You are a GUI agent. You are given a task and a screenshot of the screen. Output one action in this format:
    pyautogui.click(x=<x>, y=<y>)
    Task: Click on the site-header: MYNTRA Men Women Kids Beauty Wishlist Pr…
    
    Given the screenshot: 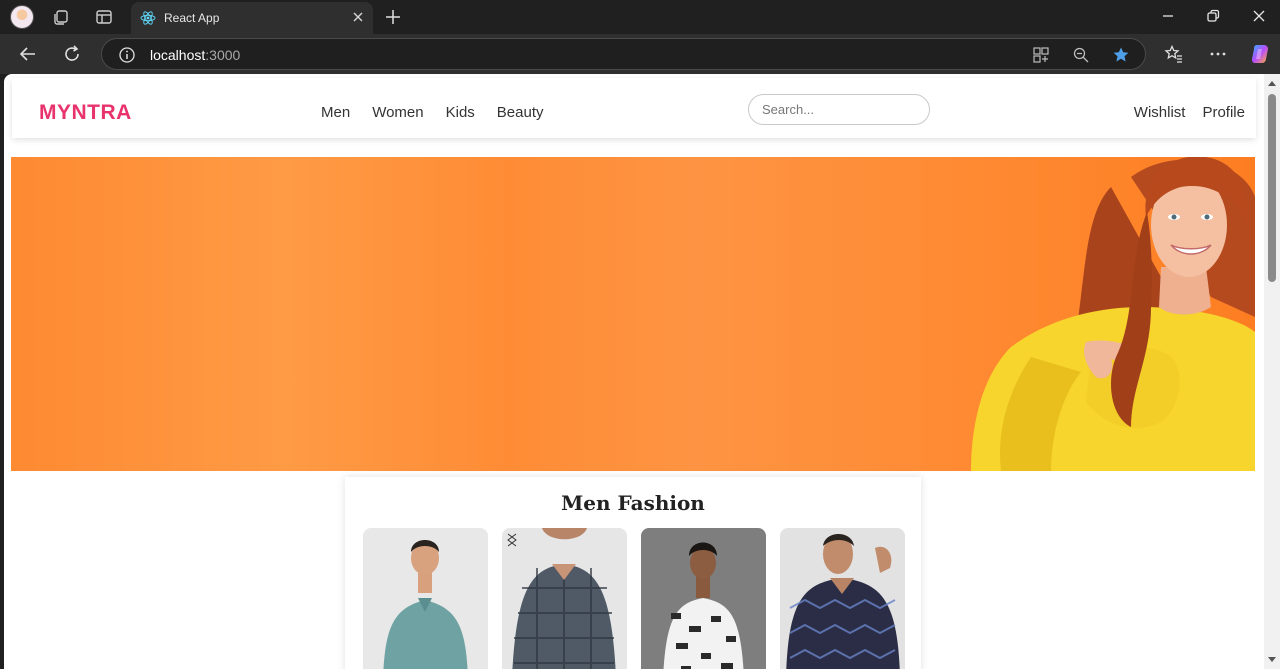 What is the action you would take?
    pyautogui.click(x=634, y=108)
    